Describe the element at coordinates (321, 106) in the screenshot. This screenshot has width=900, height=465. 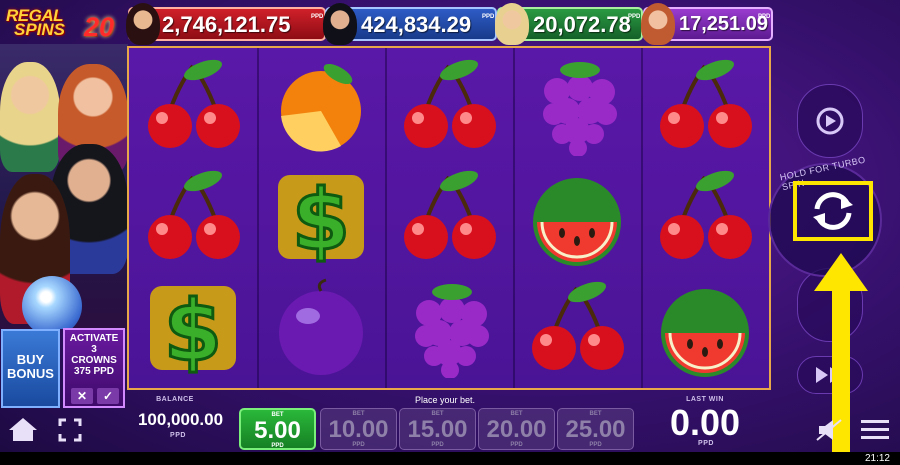
I see `orange-icon` at that location.